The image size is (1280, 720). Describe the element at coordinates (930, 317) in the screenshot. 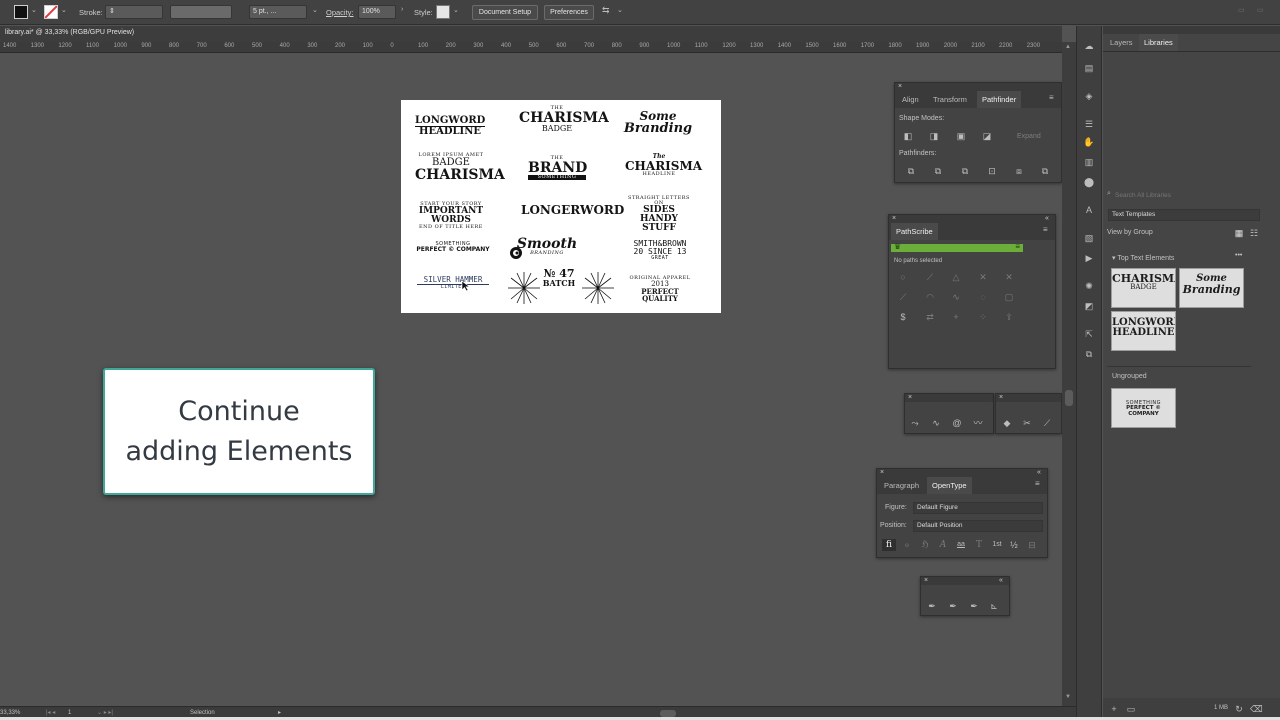

I see `swap-icon: ⇄` at that location.